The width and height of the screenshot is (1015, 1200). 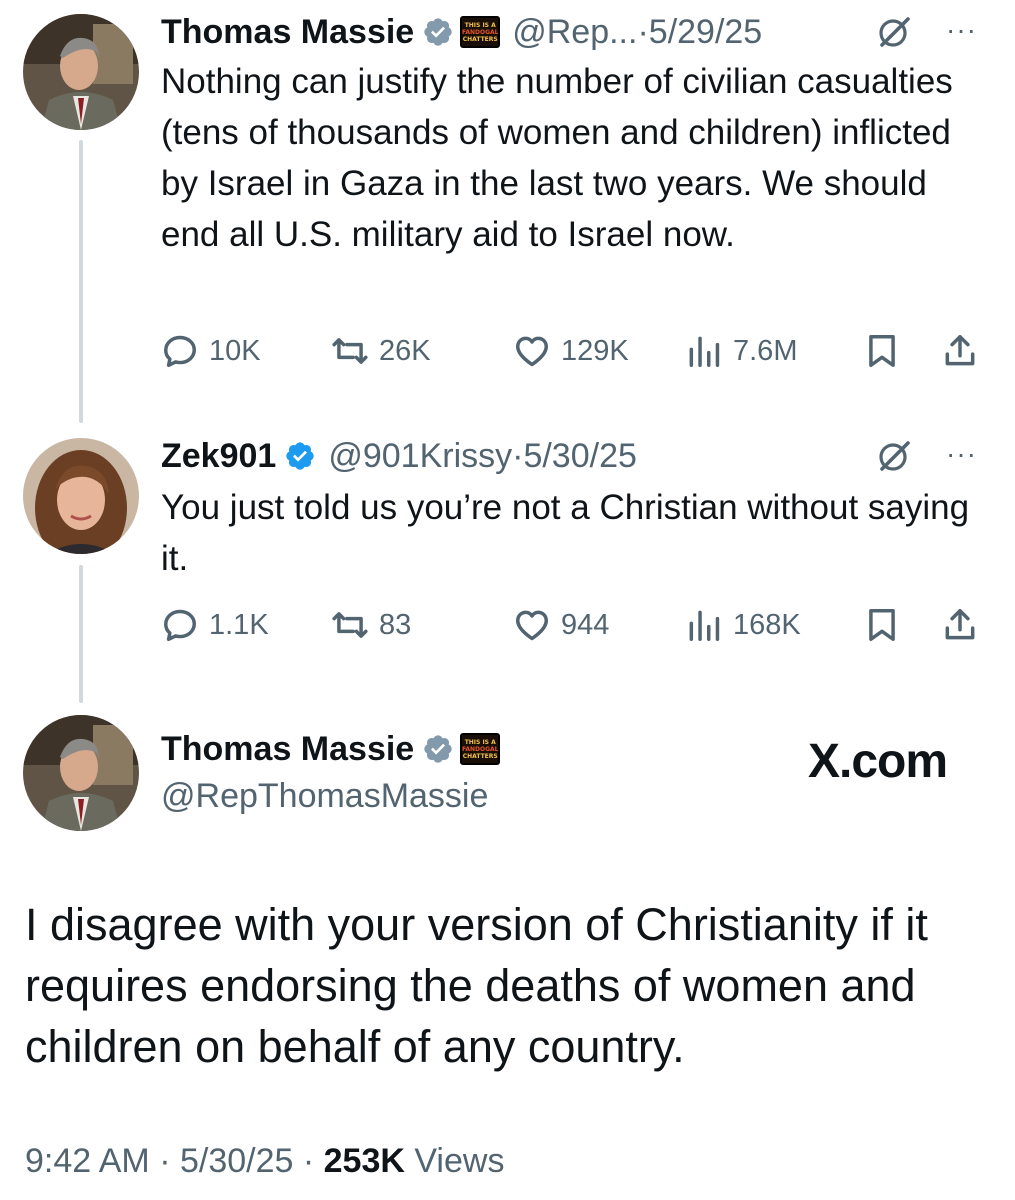 I want to click on tweet-actions: 10K 26K 129K 7.6M, so click(x=576, y=351).